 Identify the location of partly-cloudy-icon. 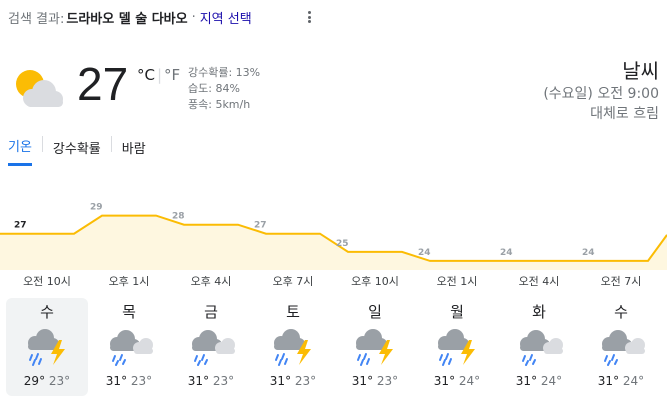
(39, 88).